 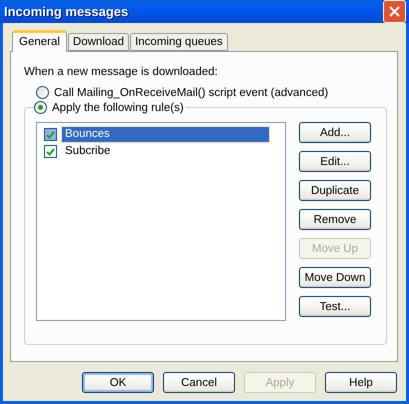 I want to click on list-item: Subcribe, so click(x=88, y=151).